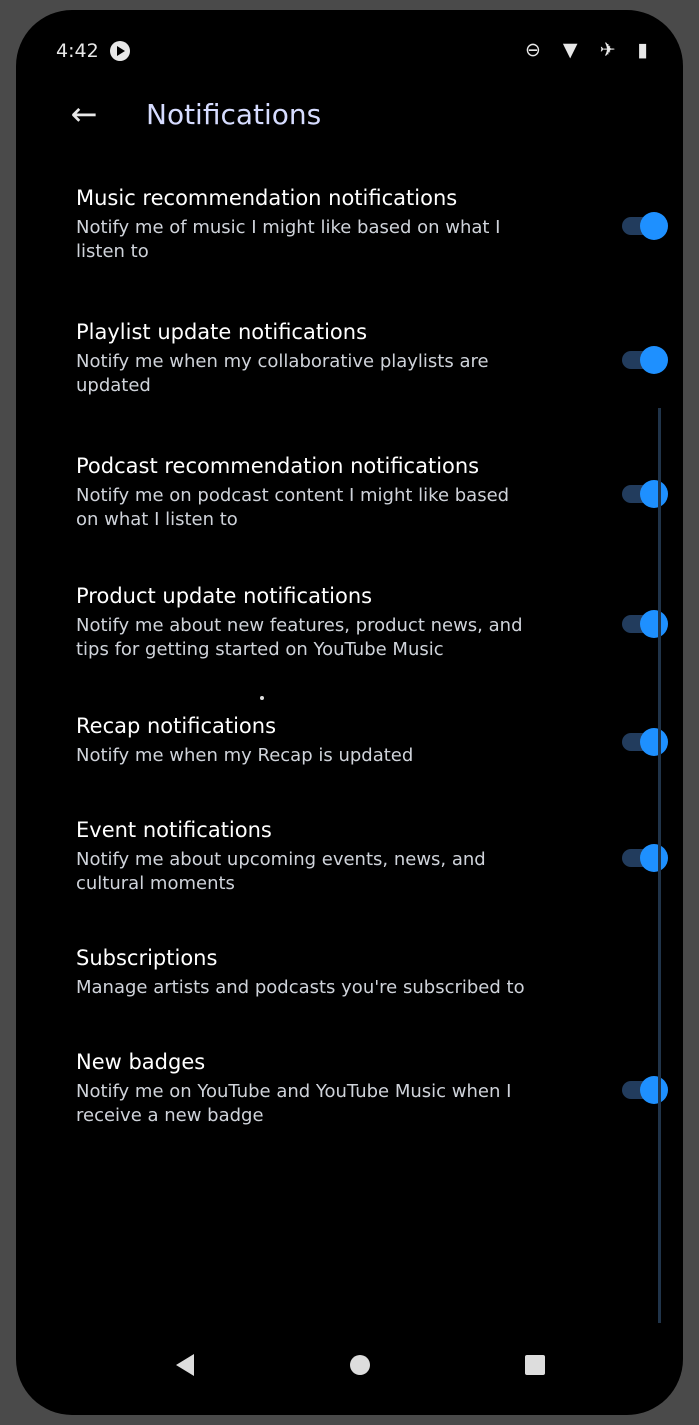  What do you see at coordinates (278, 466) in the screenshot?
I see `setting-title: Podcast recommendation notifications` at bounding box center [278, 466].